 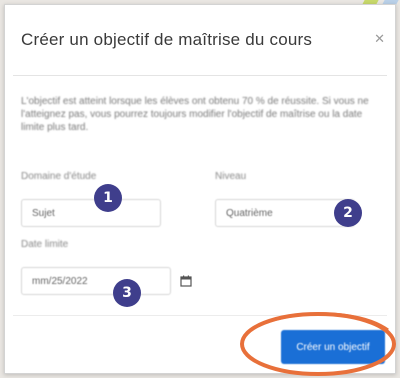 I want to click on annotation-badge-3: 3, so click(x=127, y=293).